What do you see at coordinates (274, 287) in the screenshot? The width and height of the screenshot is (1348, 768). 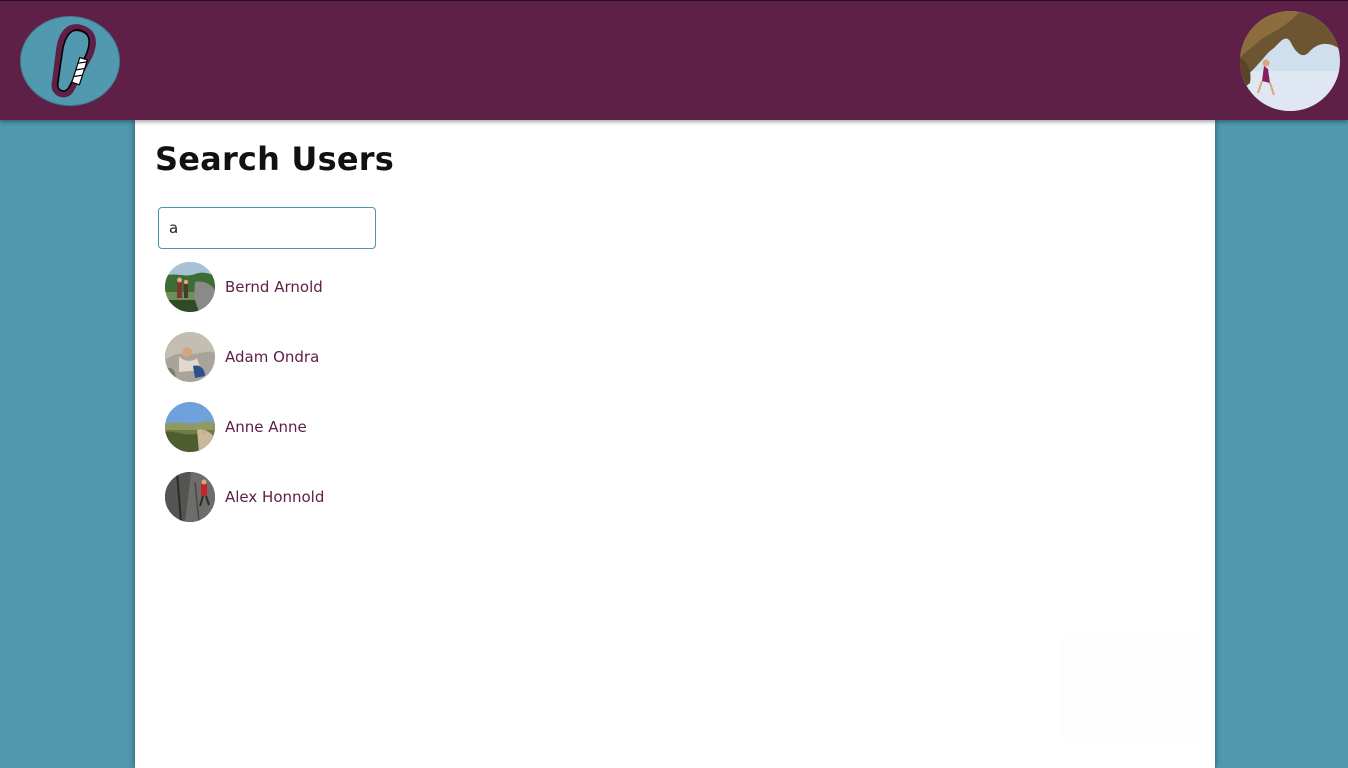 I see `user-name-link: Bernd Arnold` at bounding box center [274, 287].